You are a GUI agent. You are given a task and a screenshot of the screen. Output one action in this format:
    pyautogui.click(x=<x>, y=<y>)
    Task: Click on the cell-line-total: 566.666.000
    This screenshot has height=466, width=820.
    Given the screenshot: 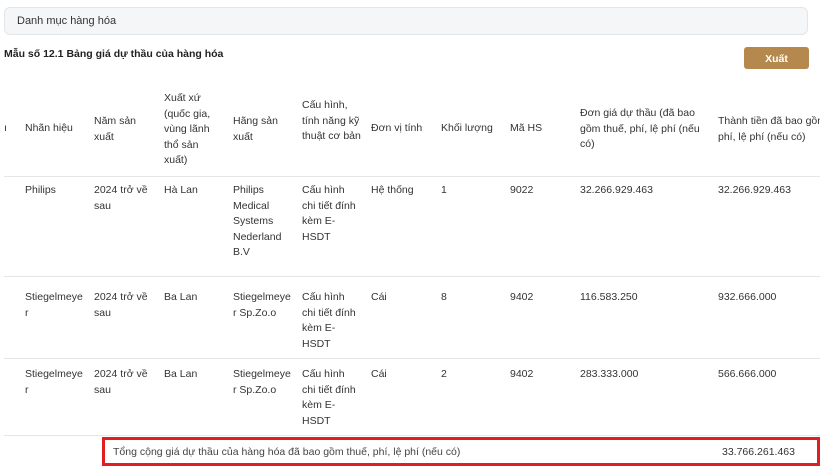 What is the action you would take?
    pyautogui.click(x=747, y=374)
    